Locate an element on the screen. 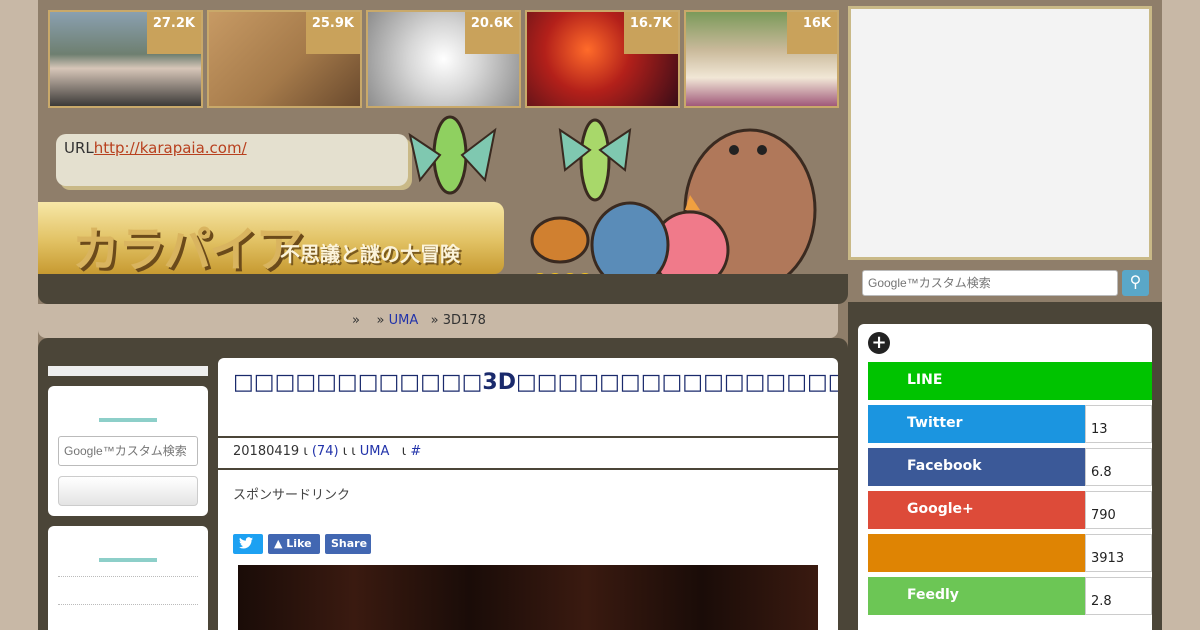  share-button-row: Google+ 790 is located at coordinates (1010, 510).